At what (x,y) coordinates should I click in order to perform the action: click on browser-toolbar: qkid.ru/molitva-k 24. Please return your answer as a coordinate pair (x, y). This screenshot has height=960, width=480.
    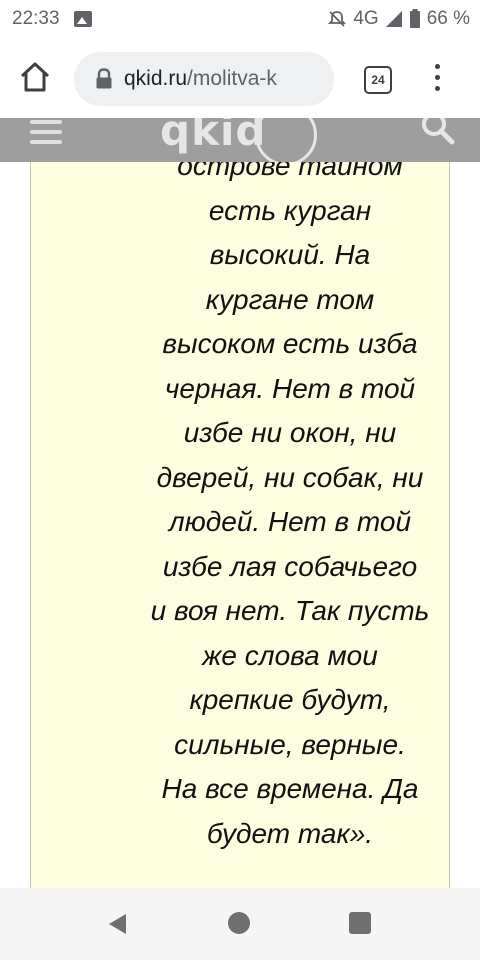
    Looking at the image, I should click on (240, 79).